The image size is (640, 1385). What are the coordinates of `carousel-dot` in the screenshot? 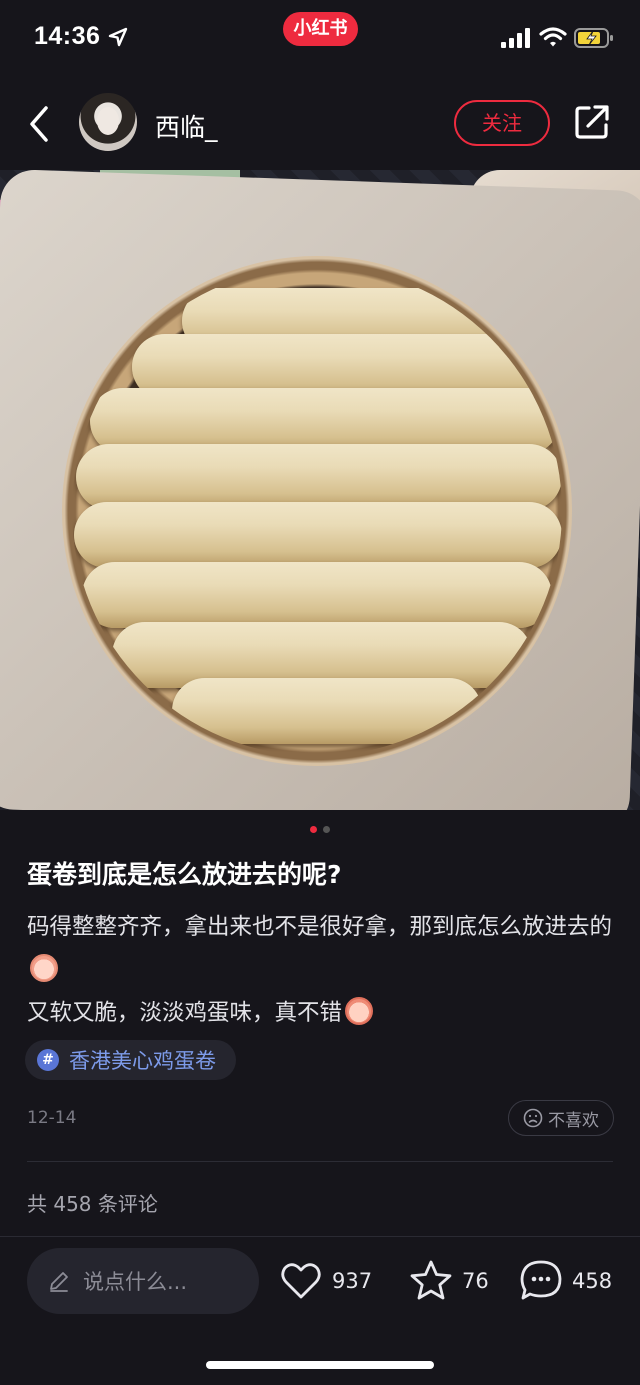 It's located at (326, 829).